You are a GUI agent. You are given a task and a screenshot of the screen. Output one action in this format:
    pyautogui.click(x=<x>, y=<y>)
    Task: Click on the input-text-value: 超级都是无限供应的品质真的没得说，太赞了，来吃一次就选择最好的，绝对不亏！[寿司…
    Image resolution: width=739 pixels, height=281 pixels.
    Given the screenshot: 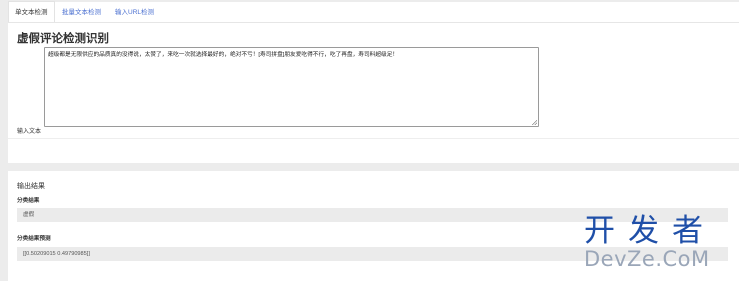 What is the action you would take?
    pyautogui.click(x=223, y=55)
    